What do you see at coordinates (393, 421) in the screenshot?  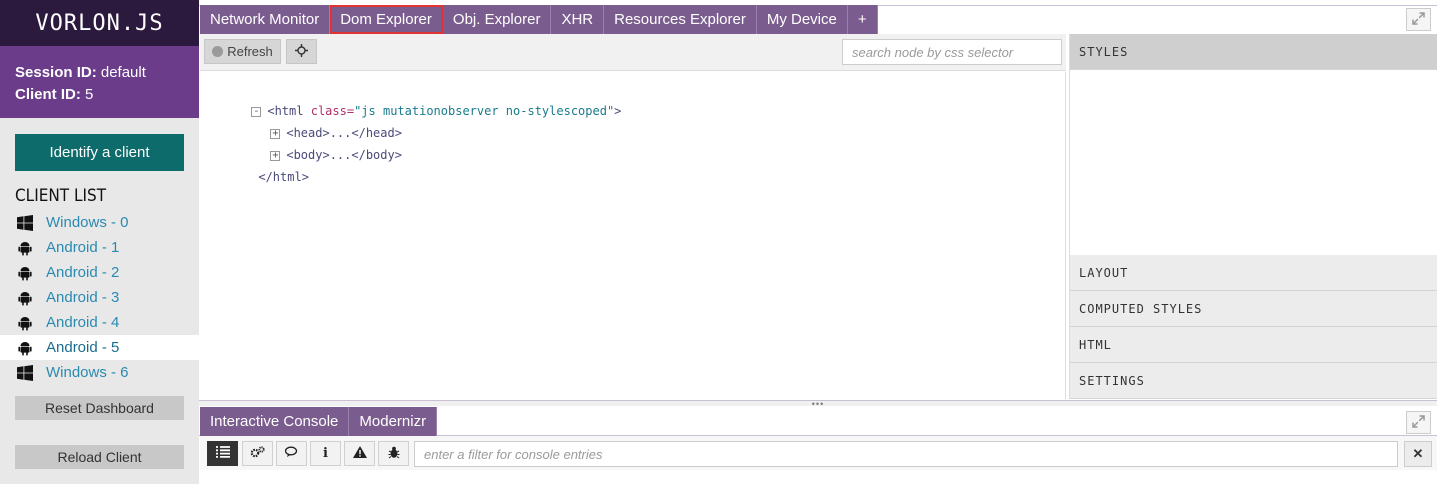 I see `tab-modernizr: Modernizr` at bounding box center [393, 421].